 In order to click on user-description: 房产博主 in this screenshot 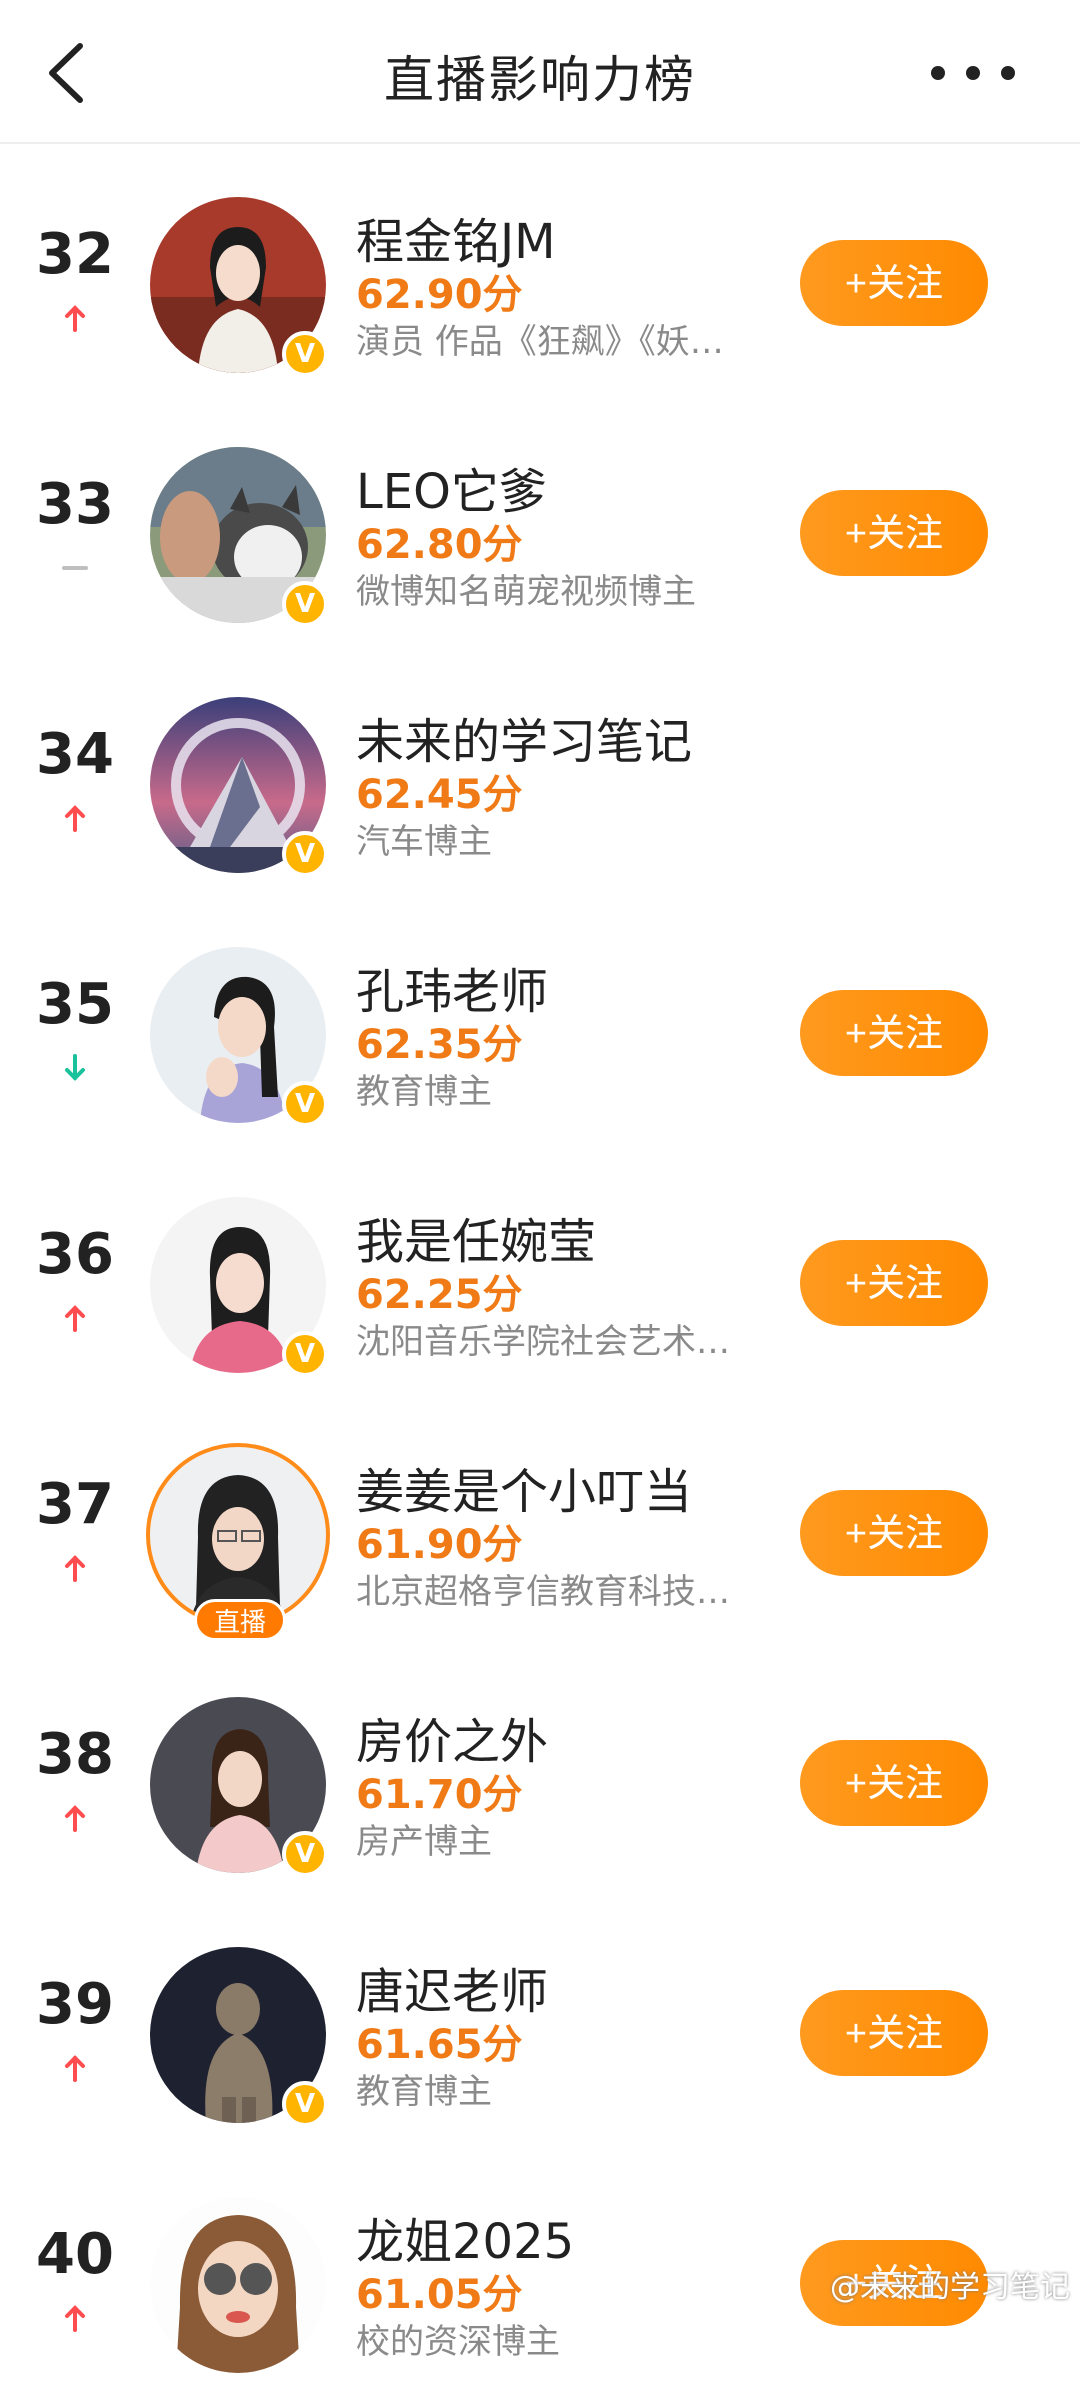, I will do `click(424, 1842)`.